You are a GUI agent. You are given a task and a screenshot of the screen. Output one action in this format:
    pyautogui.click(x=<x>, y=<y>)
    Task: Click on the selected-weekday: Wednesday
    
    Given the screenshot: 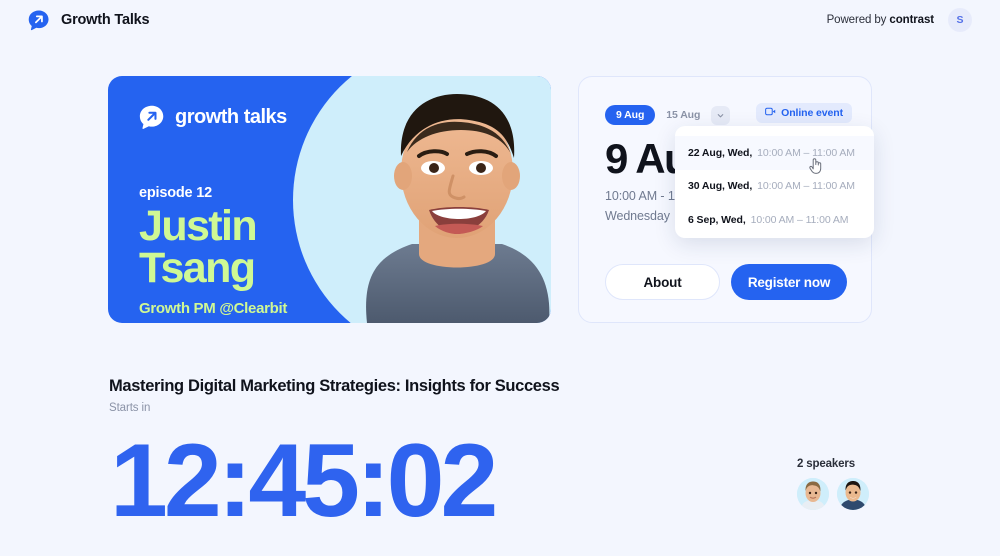 What is the action you would take?
    pyautogui.click(x=637, y=216)
    